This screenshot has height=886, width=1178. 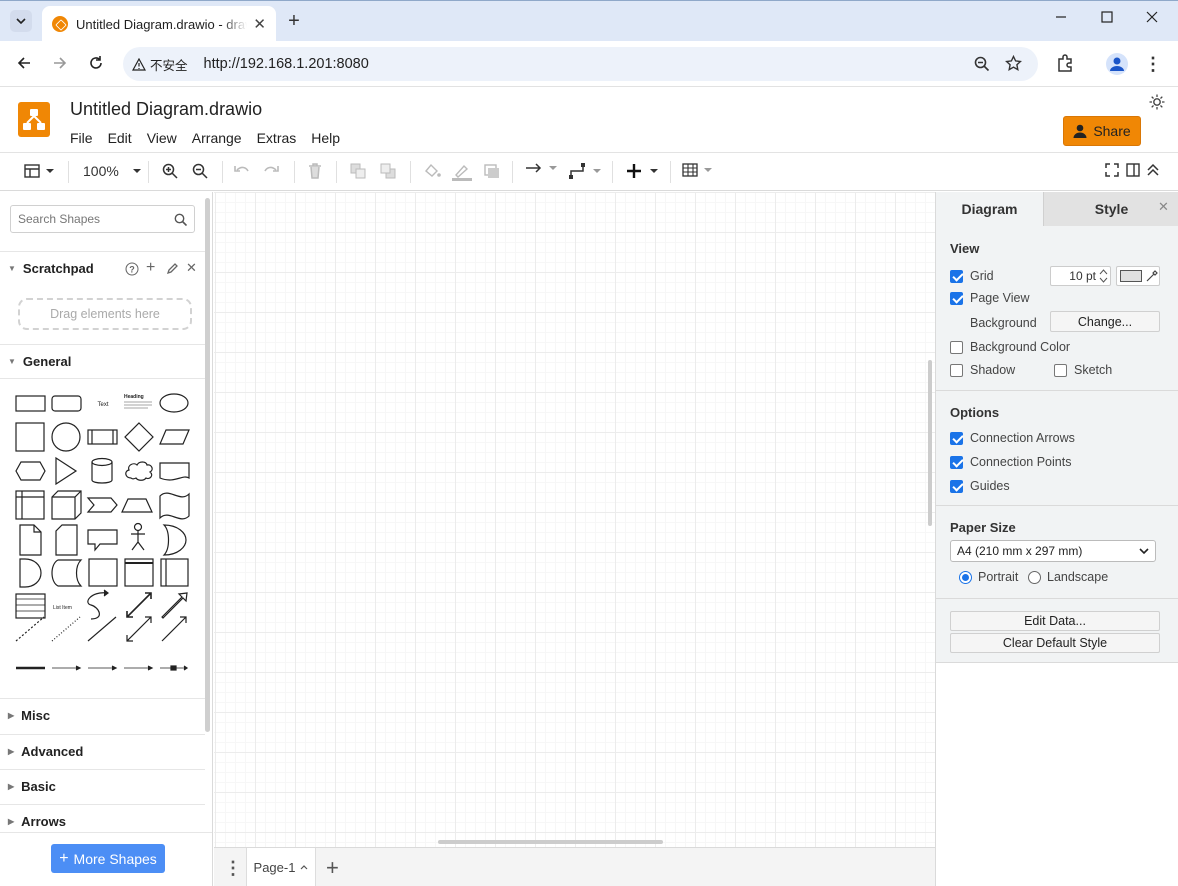 What do you see at coordinates (62, 608) in the screenshot?
I see `shape-list-item: List Item` at bounding box center [62, 608].